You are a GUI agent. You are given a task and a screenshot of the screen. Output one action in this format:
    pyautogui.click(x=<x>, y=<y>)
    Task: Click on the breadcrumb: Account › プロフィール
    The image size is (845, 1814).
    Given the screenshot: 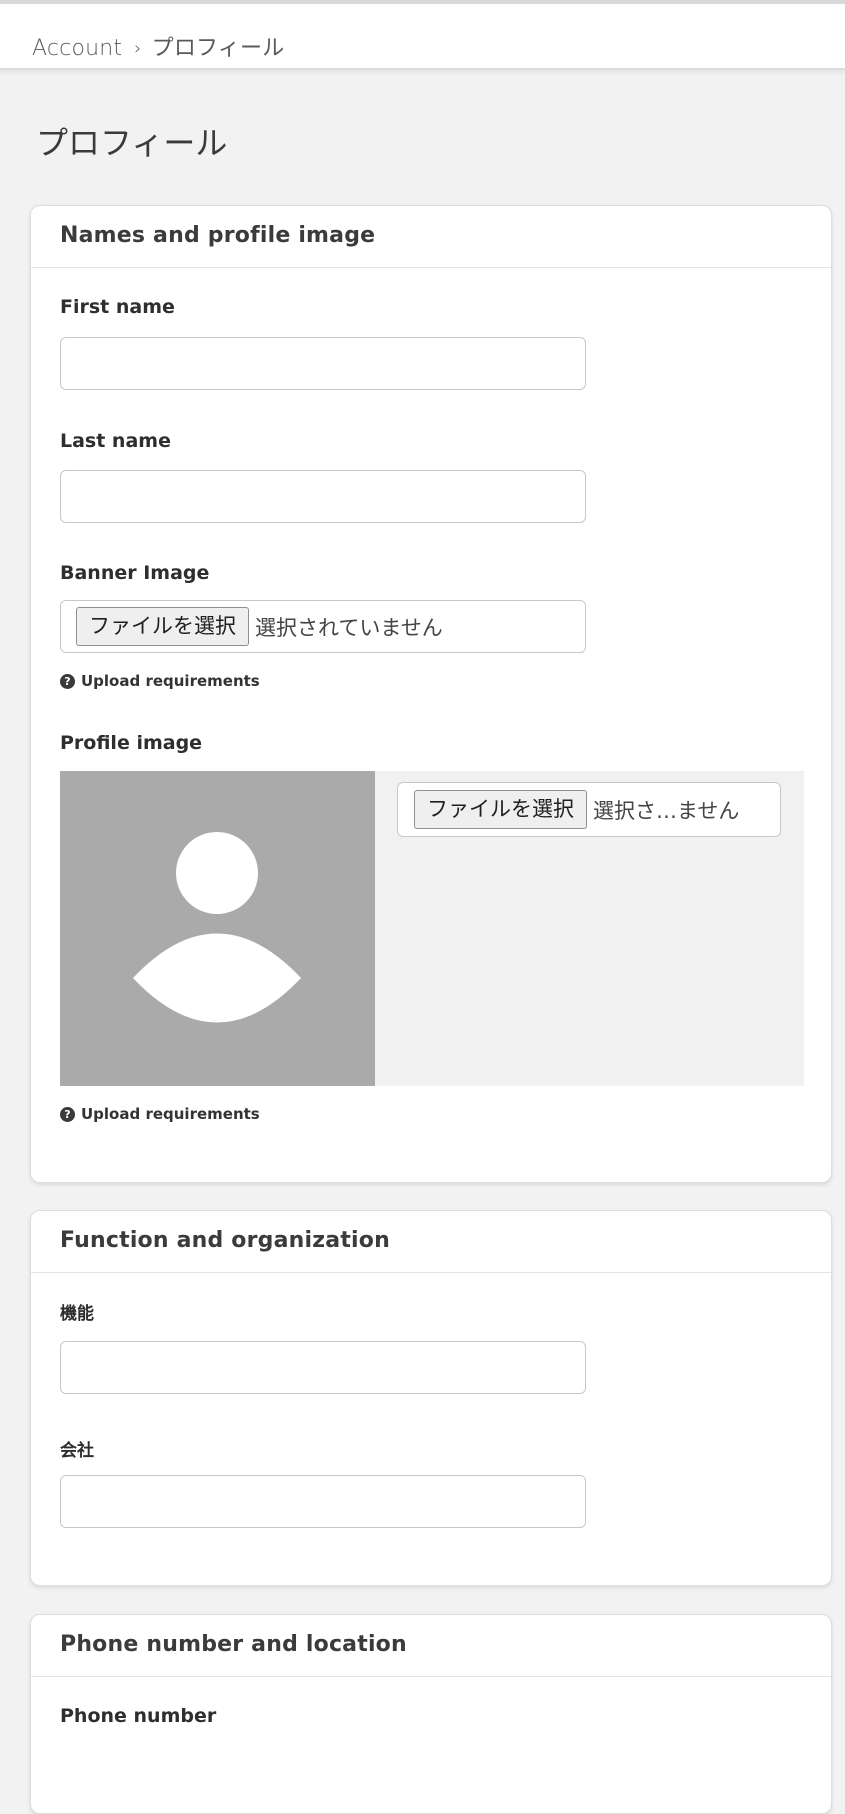 What is the action you would take?
    pyautogui.click(x=158, y=46)
    